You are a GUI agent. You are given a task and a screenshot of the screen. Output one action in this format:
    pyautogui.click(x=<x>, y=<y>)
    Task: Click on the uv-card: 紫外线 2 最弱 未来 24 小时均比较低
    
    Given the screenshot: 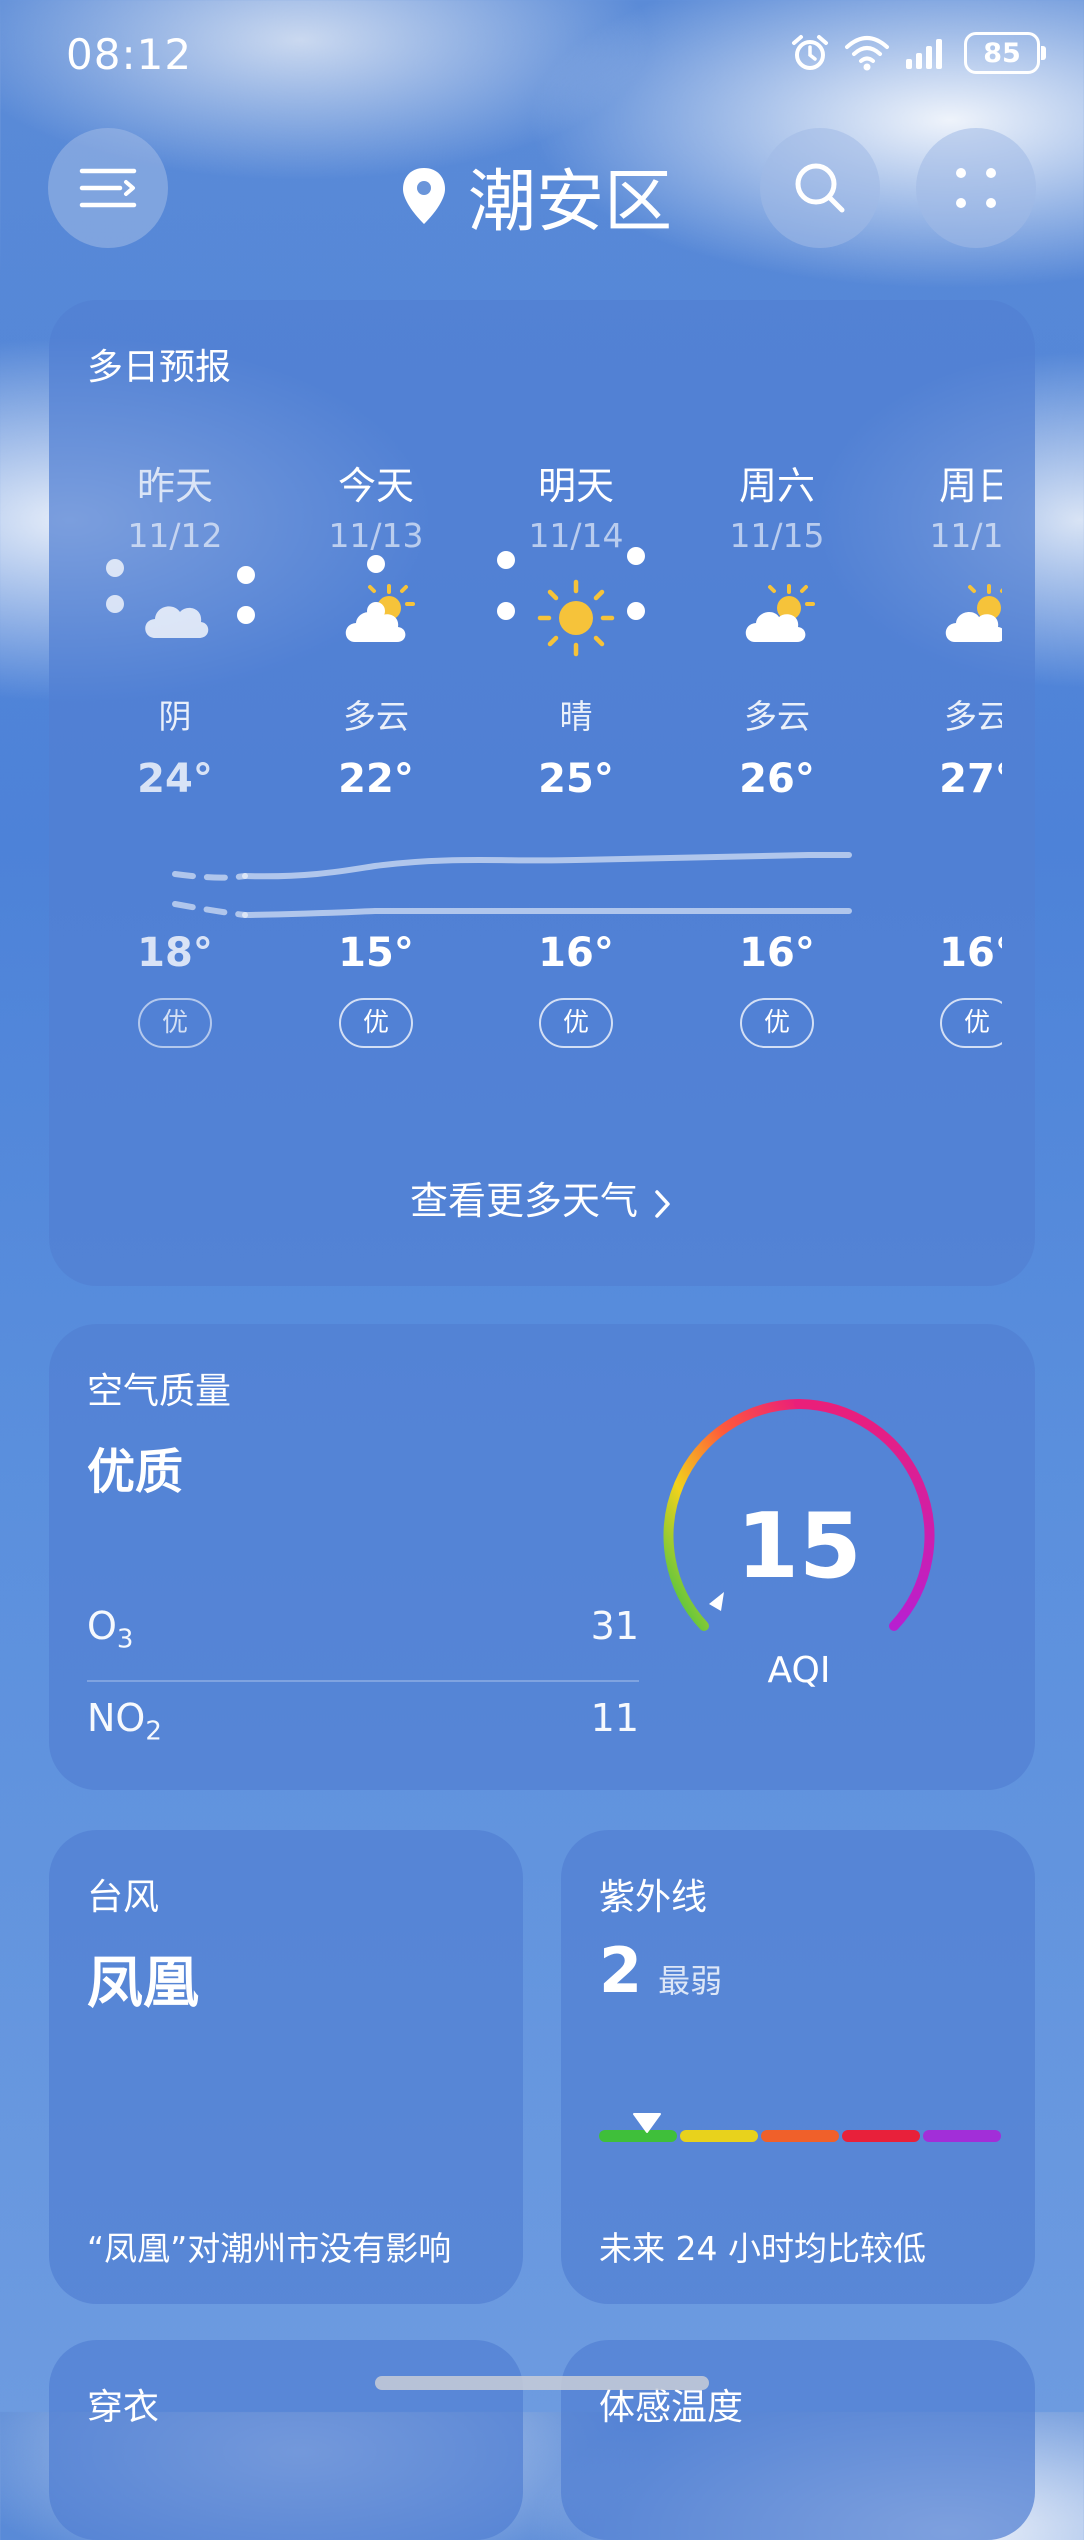 What is the action you would take?
    pyautogui.click(x=798, y=2067)
    